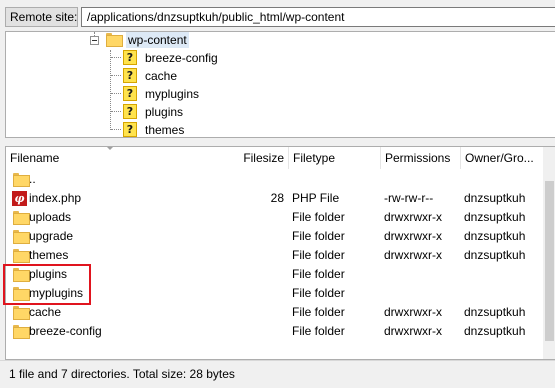 The image size is (555, 388). I want to click on cell-filesize: 28, so click(277, 198).